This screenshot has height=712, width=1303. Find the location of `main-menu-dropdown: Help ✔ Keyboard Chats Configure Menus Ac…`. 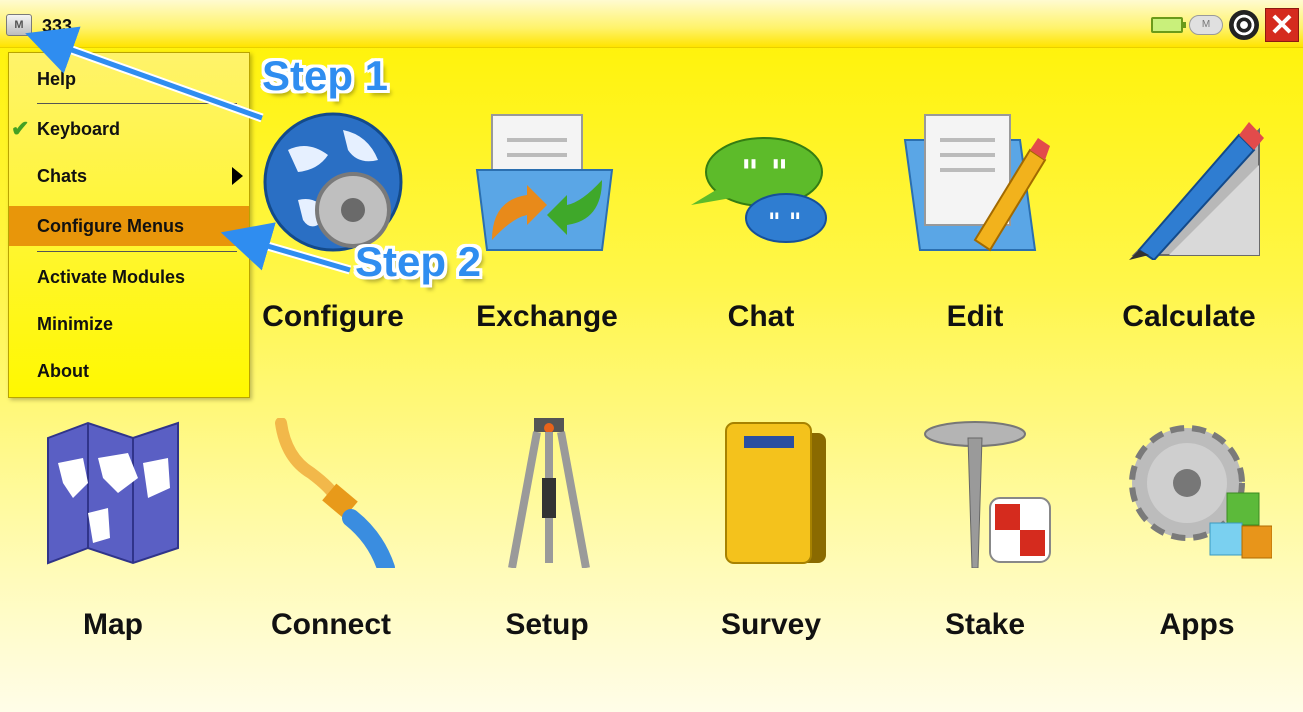

main-menu-dropdown: Help ✔ Keyboard Chats Configure Menus Ac… is located at coordinates (129, 225).